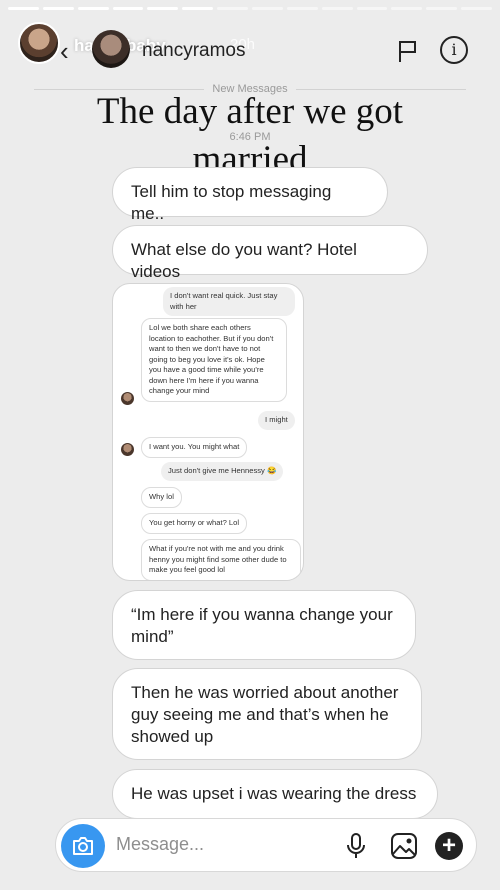 The image size is (500, 890). Describe the element at coordinates (449, 846) in the screenshot. I see `plus-icon: +` at that location.